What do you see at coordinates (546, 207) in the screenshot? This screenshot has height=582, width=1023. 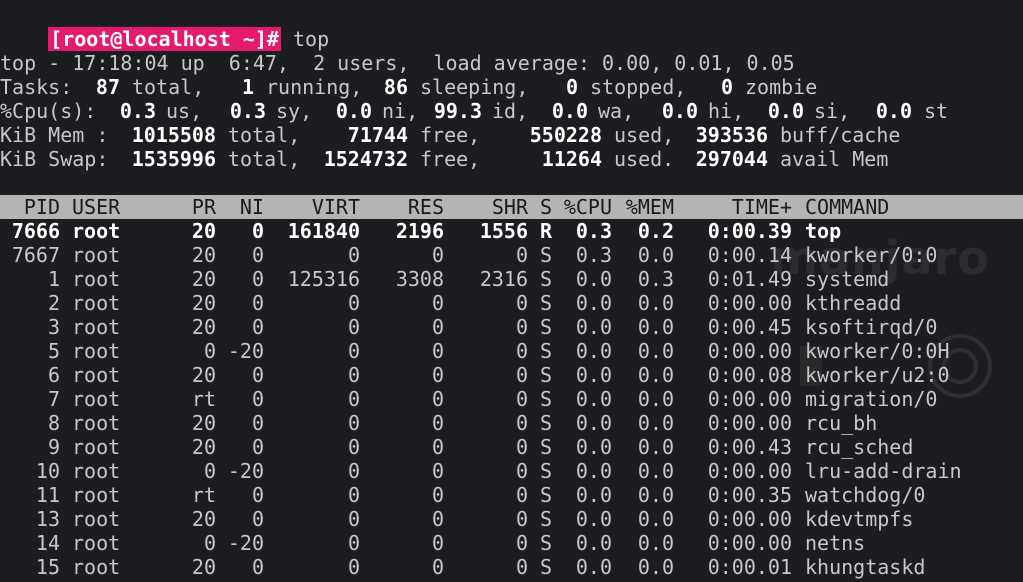 I see `column-header-s: S` at bounding box center [546, 207].